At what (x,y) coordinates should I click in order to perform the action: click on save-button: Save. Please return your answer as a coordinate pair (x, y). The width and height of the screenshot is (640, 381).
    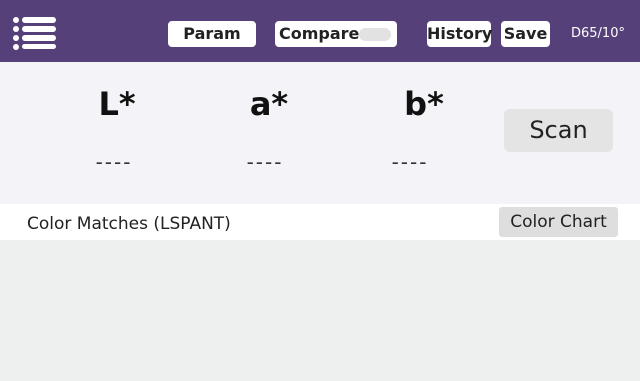
    Looking at the image, I should click on (525, 34).